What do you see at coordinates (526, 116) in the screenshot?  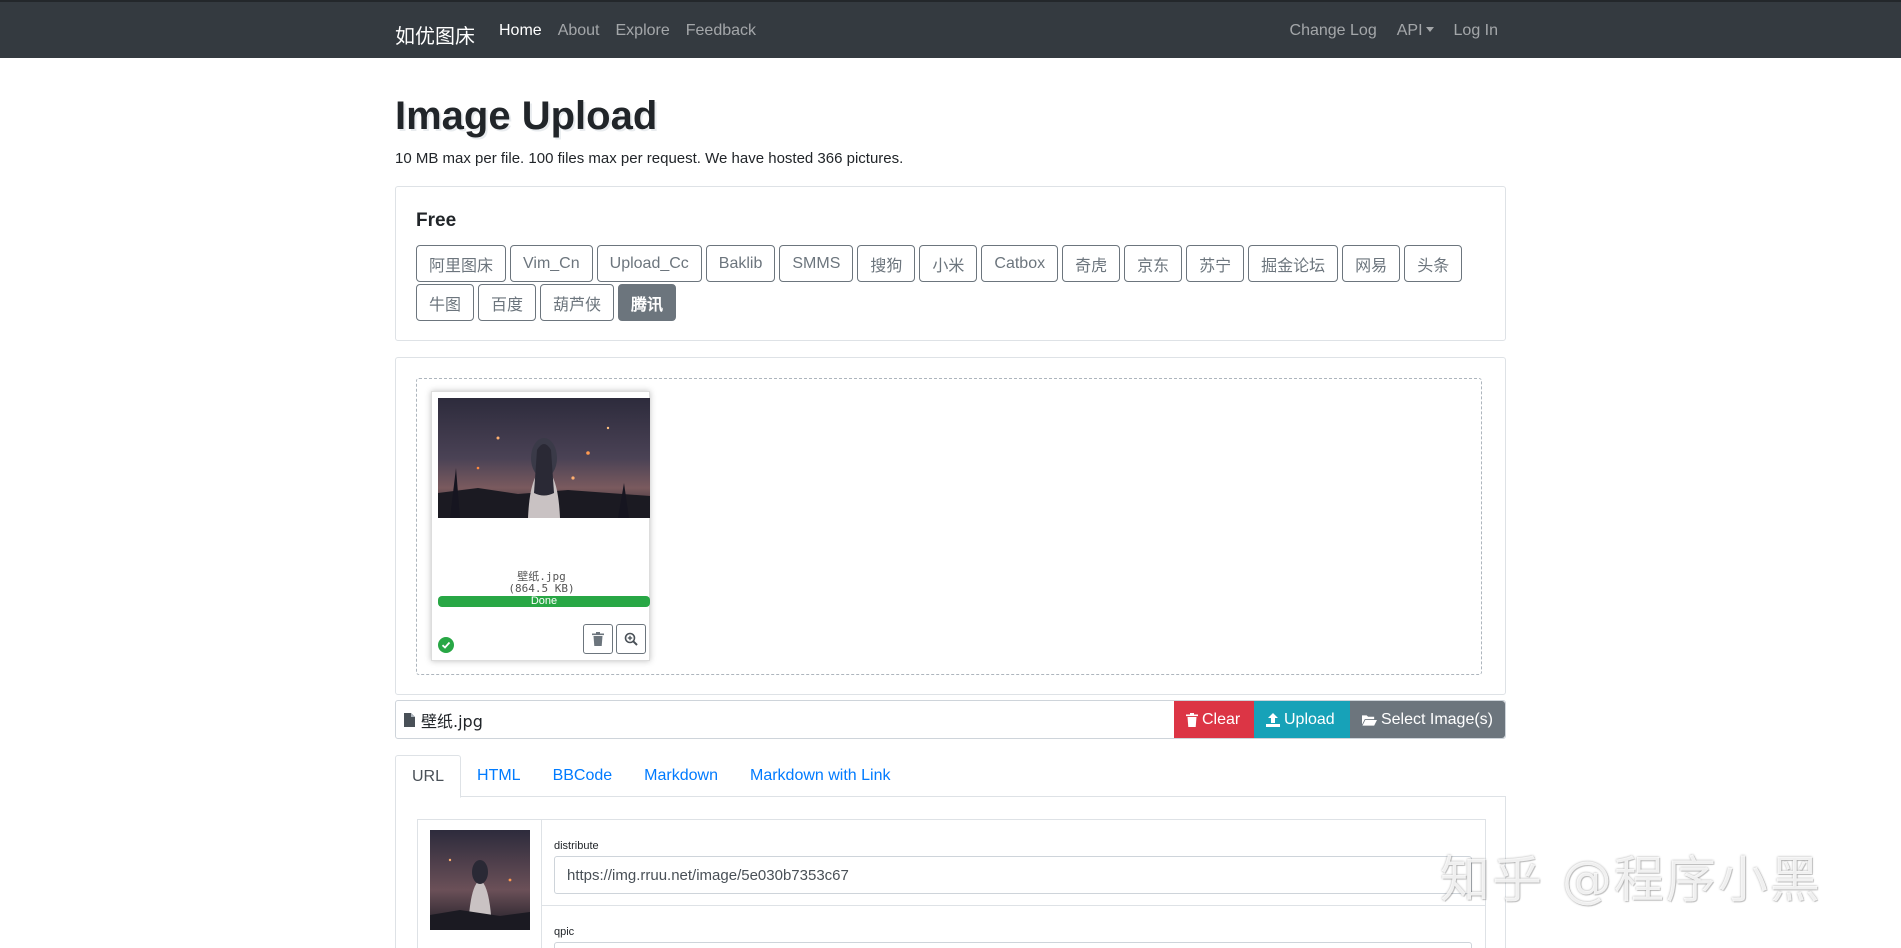 I see `page-title: Image Upload` at bounding box center [526, 116].